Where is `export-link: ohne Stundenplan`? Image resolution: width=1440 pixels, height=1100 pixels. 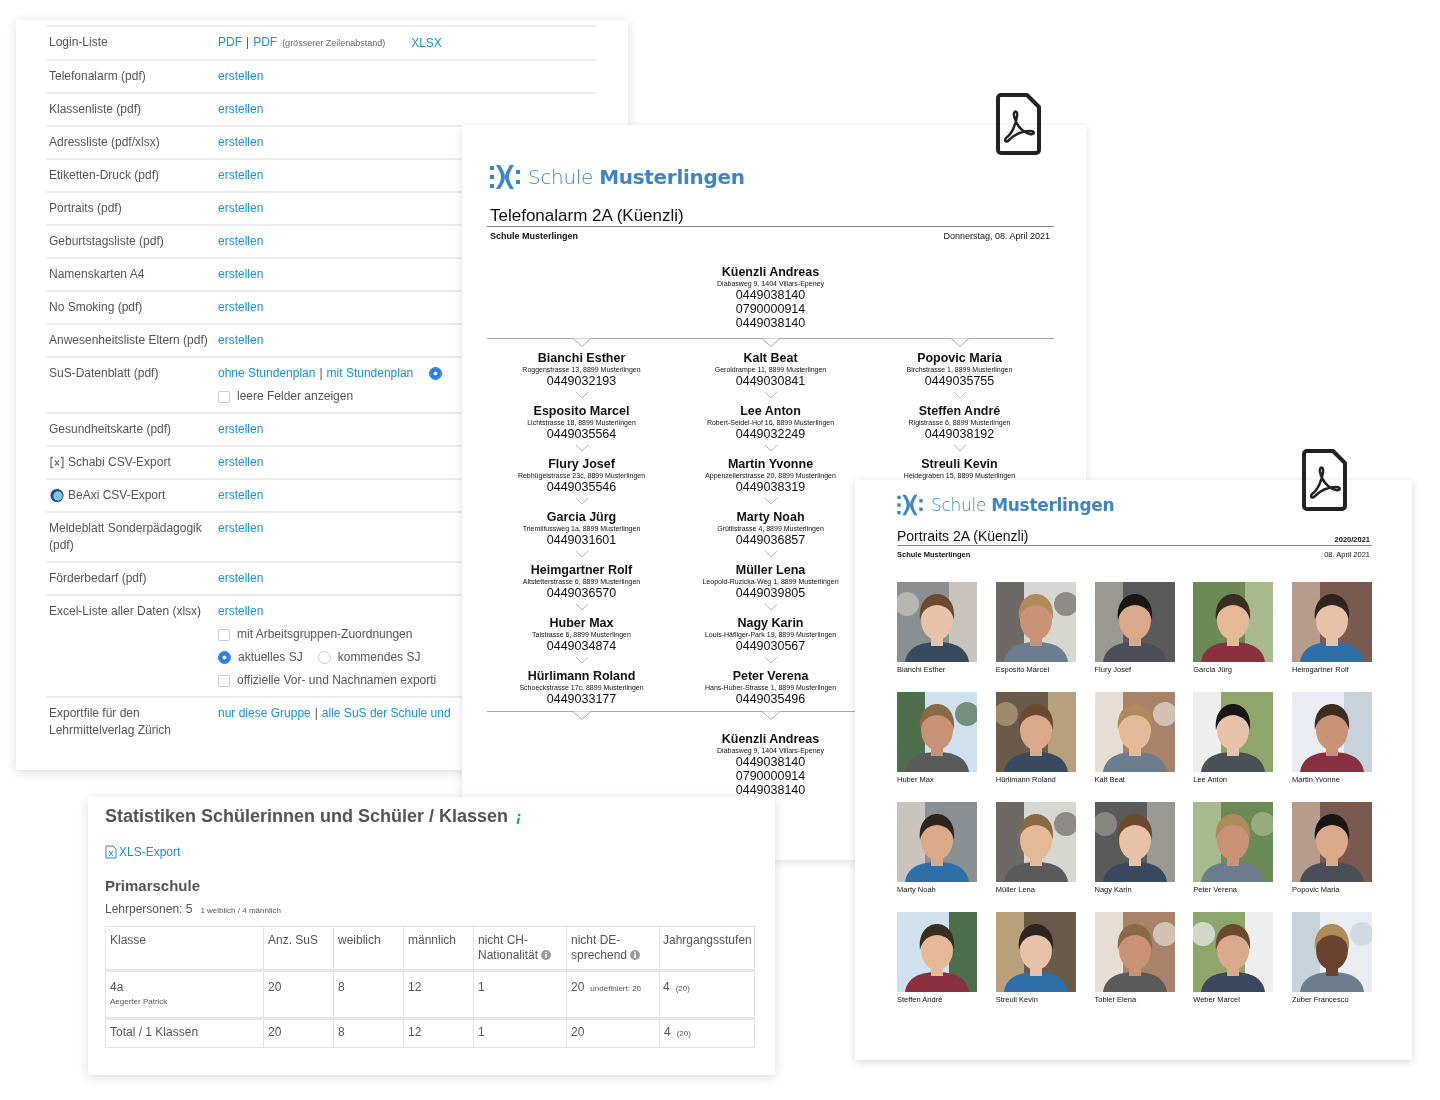 export-link: ohne Stundenplan is located at coordinates (267, 373).